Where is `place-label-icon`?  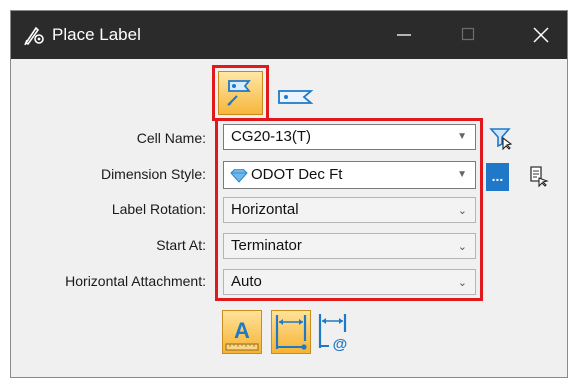
place-label-icon is located at coordinates (239, 93).